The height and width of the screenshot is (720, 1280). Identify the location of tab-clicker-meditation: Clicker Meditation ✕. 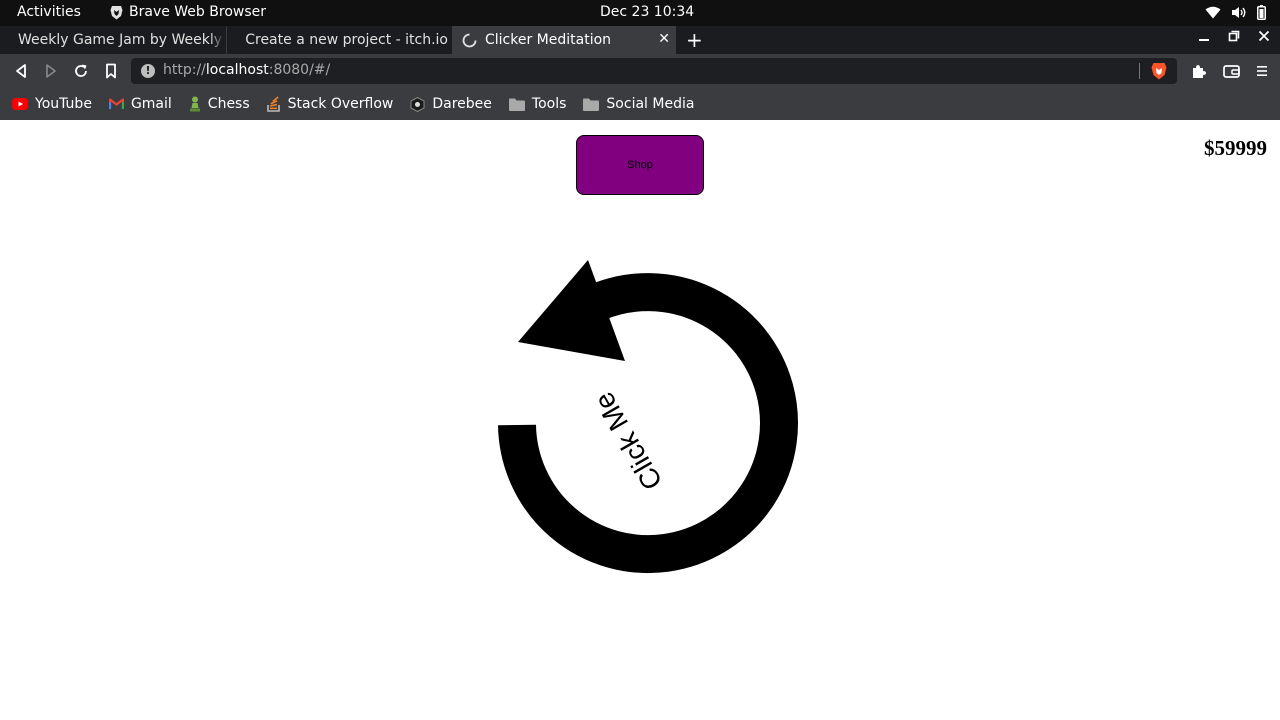
(564, 40).